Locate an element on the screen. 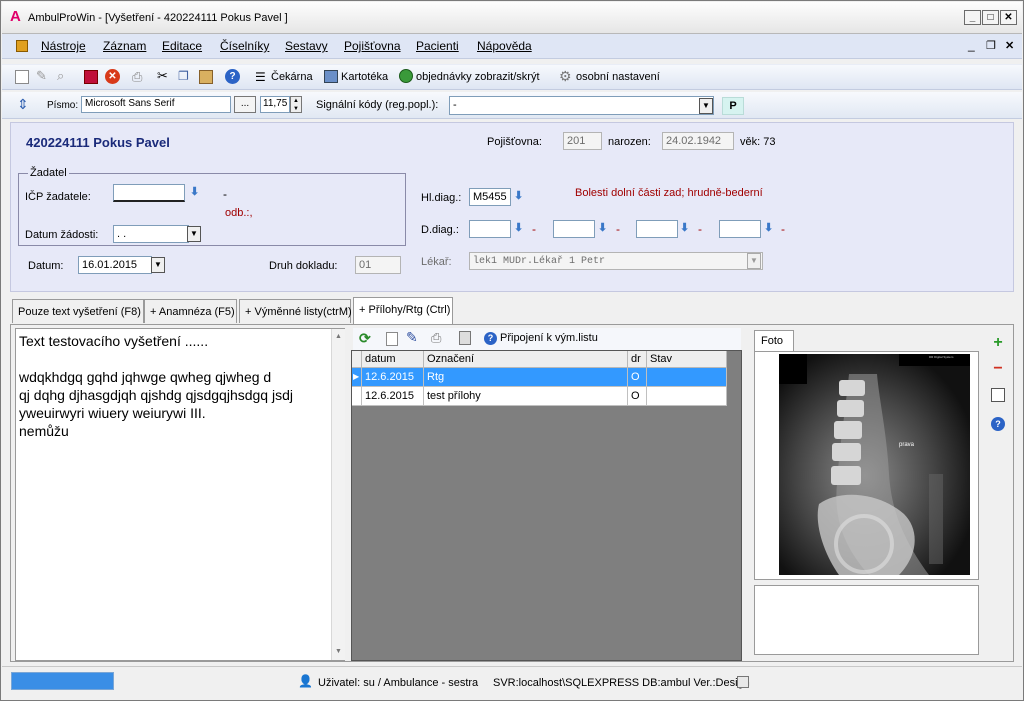 The width and height of the screenshot is (1024, 701). doctor-select: lek1 MUDr.Lékař 1 Petr is located at coordinates (616, 261).